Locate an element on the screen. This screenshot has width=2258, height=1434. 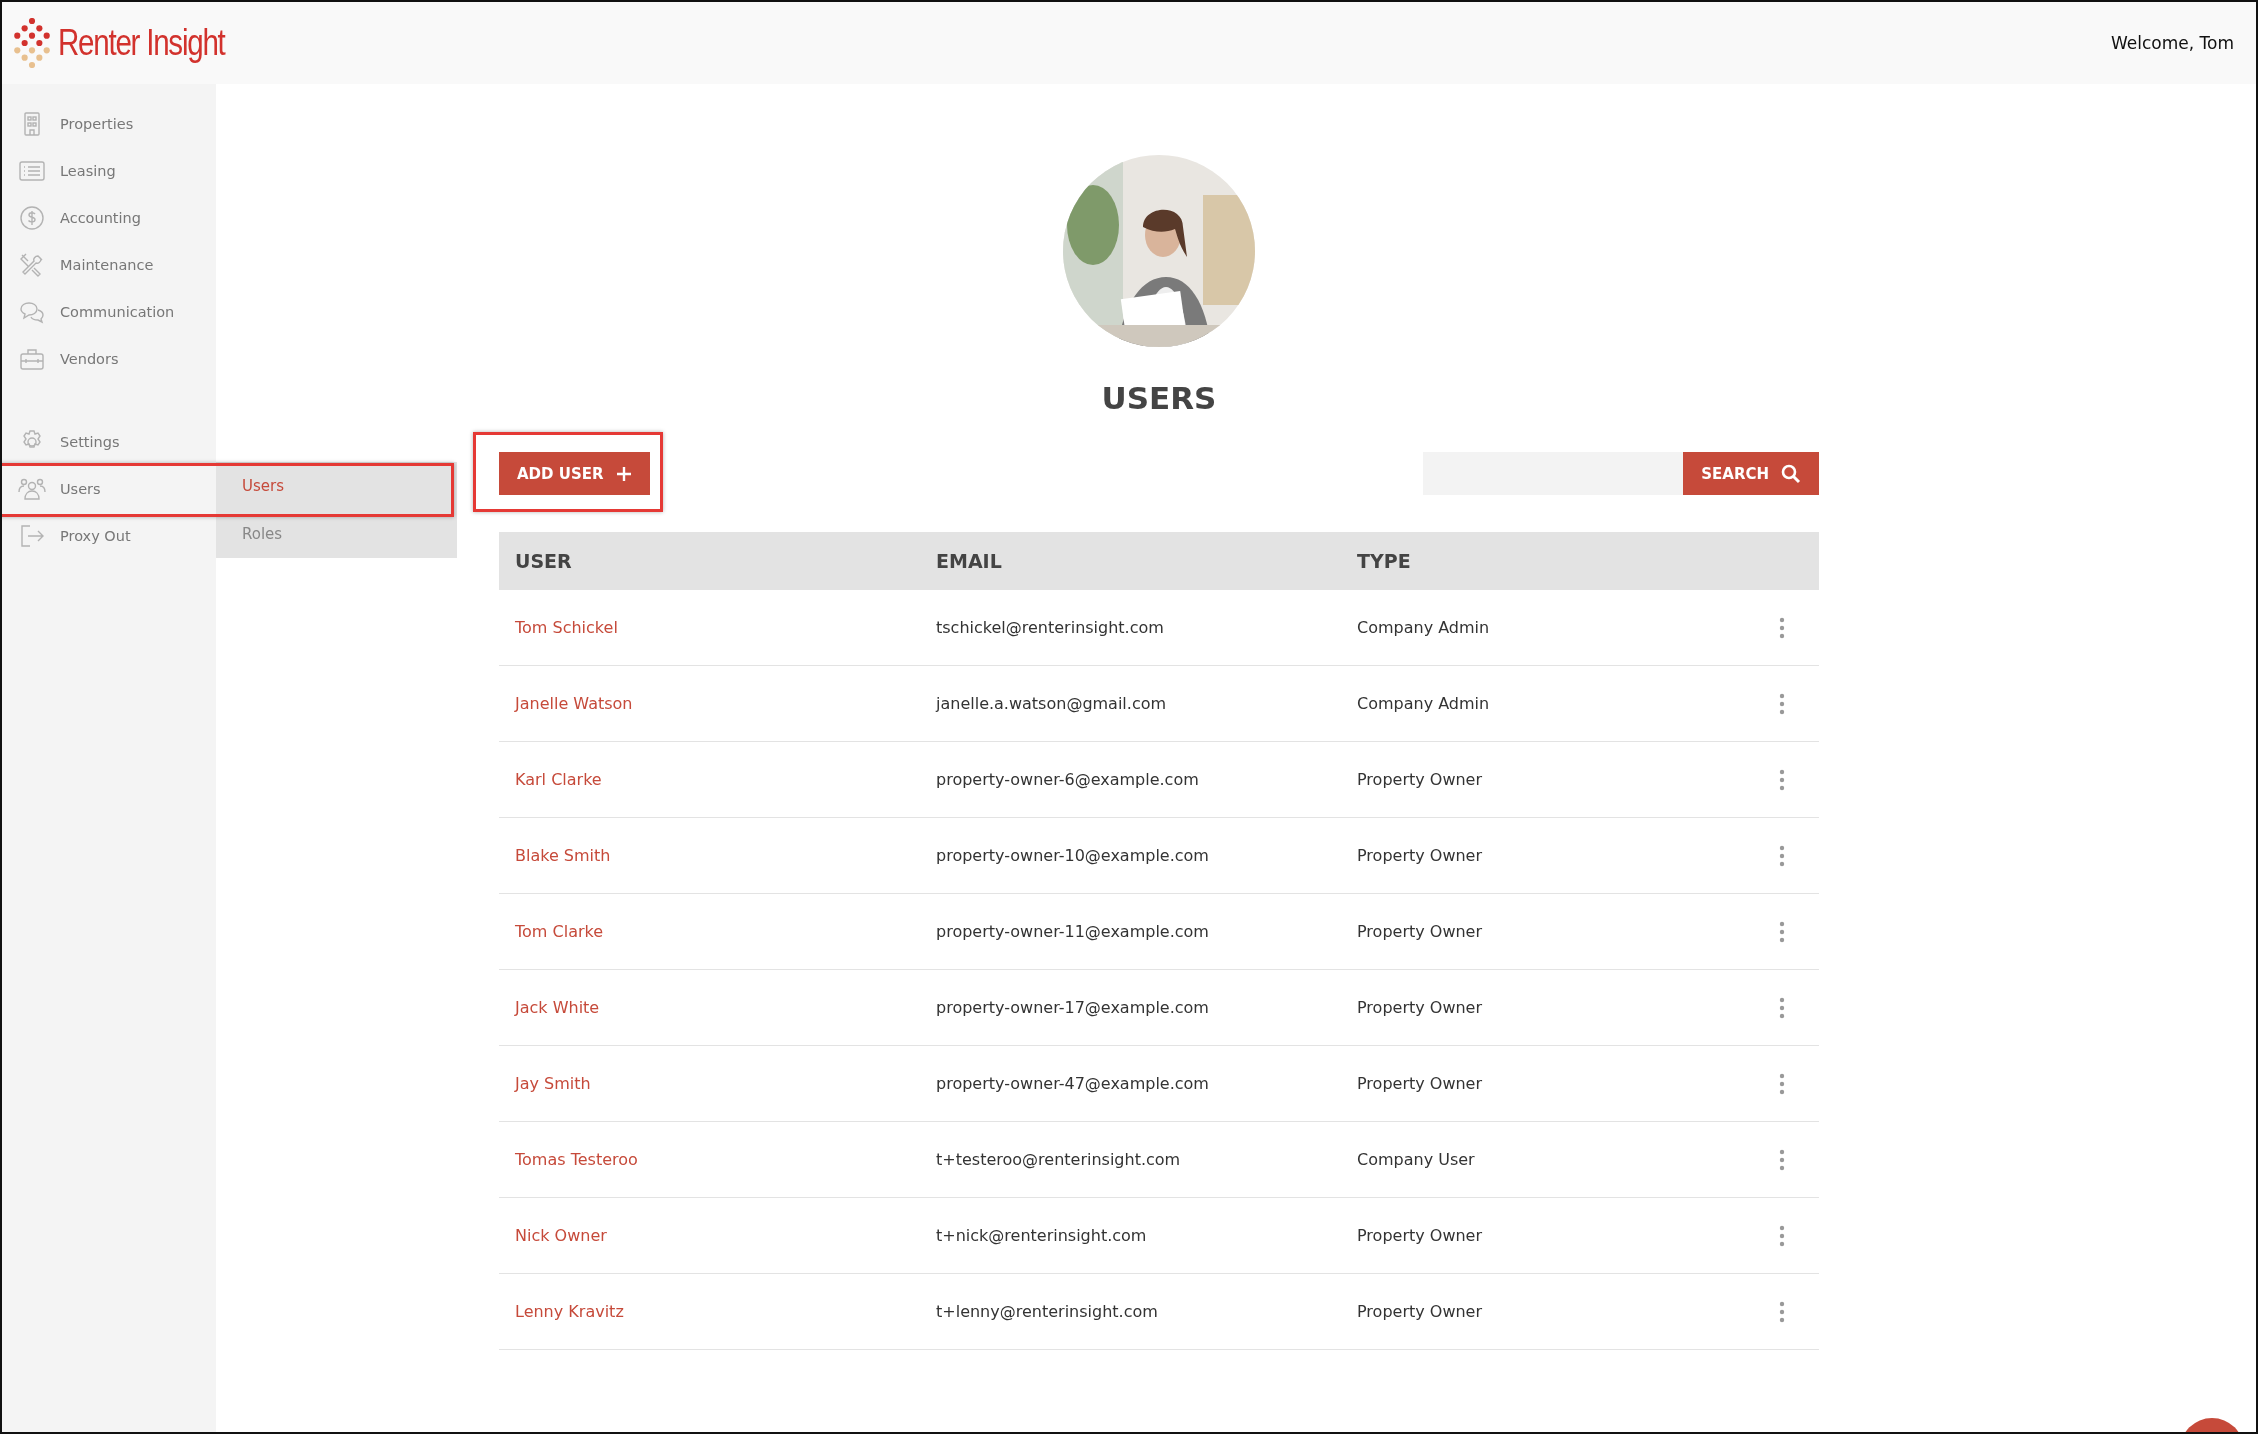
page-title: USERS is located at coordinates (1159, 398).